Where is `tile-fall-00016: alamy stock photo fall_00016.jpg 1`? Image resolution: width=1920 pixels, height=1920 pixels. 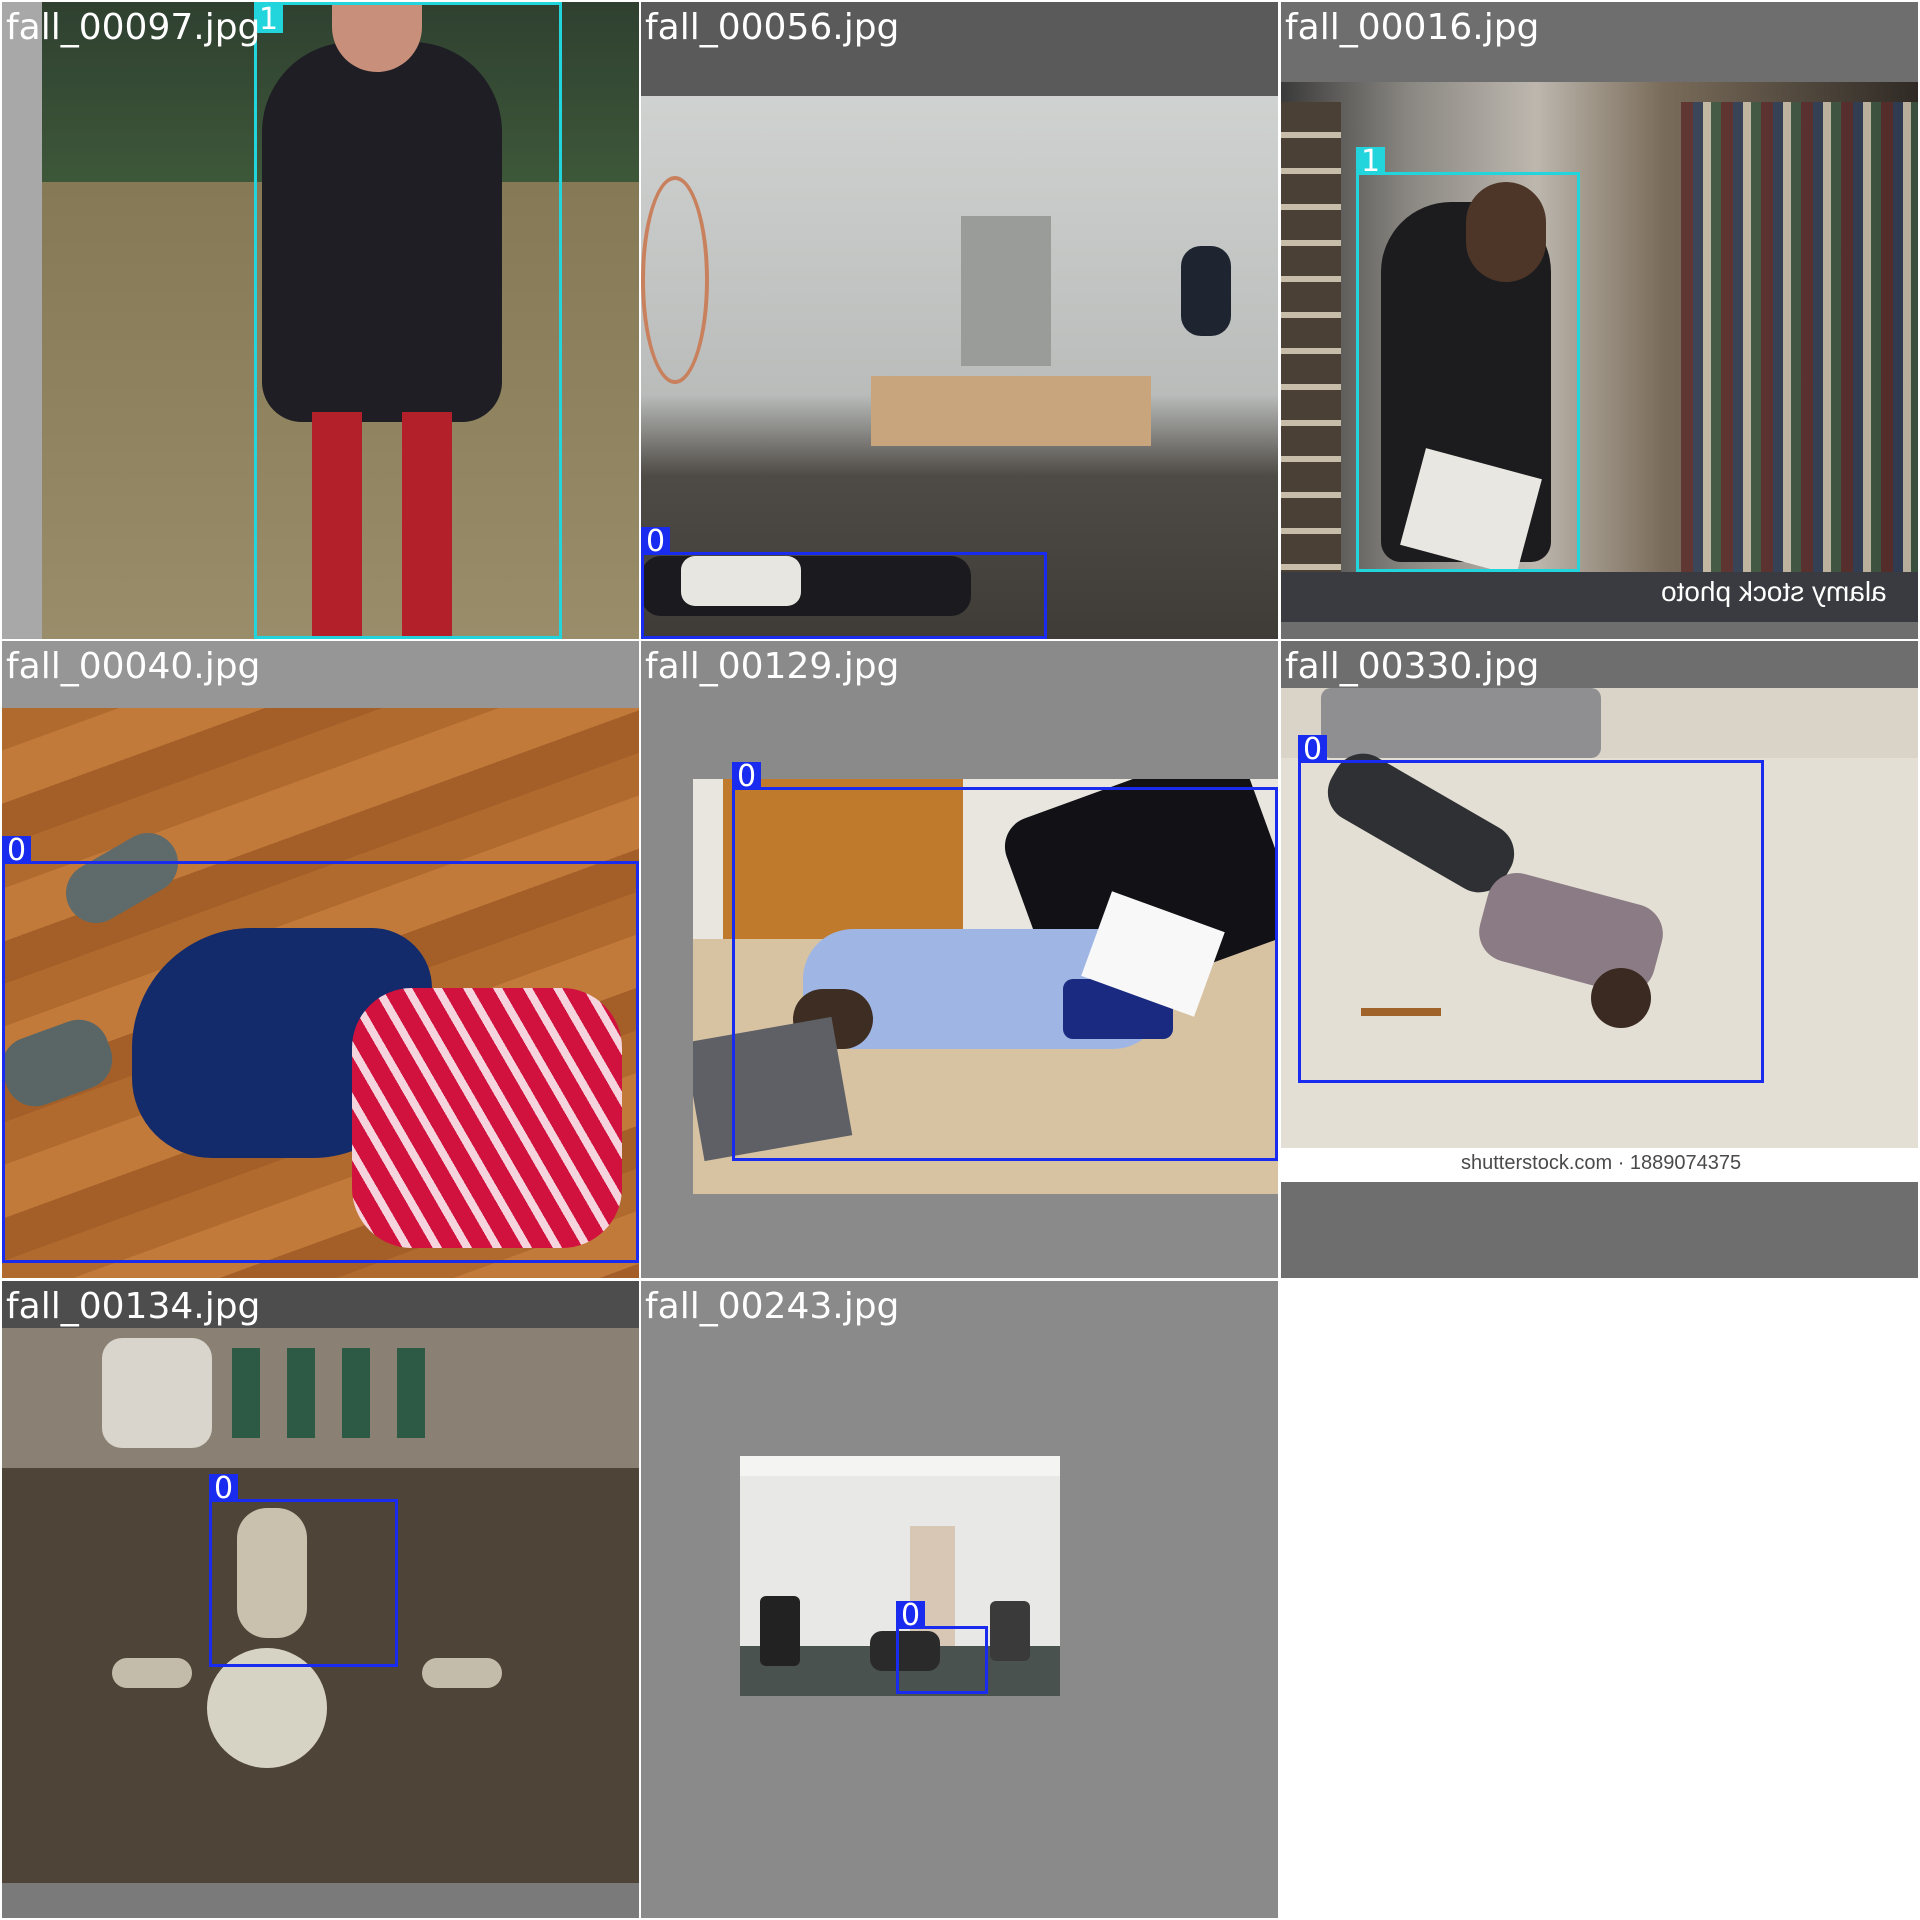 tile-fall-00016: alamy stock photo fall_00016.jpg 1 is located at coordinates (1599, 320).